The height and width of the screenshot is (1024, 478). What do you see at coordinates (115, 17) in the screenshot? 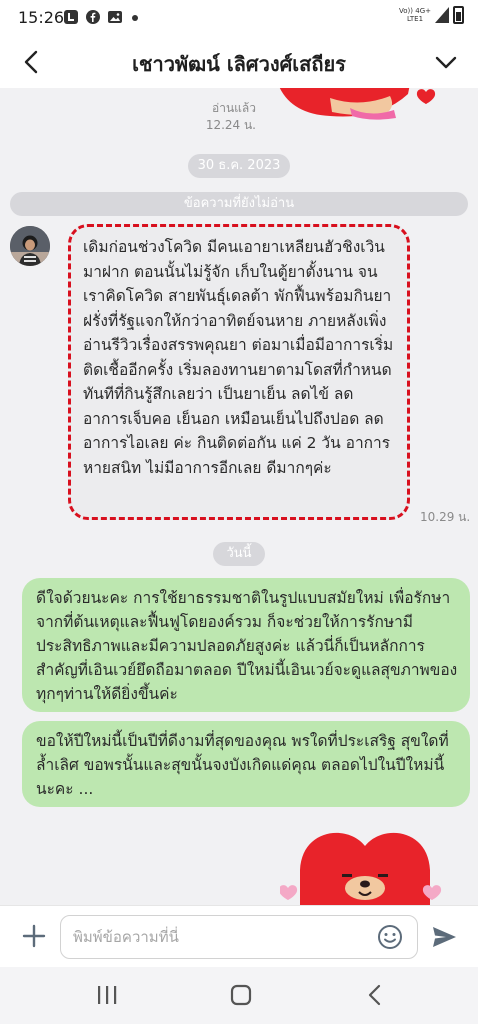
I see `gallery-icon` at bounding box center [115, 17].